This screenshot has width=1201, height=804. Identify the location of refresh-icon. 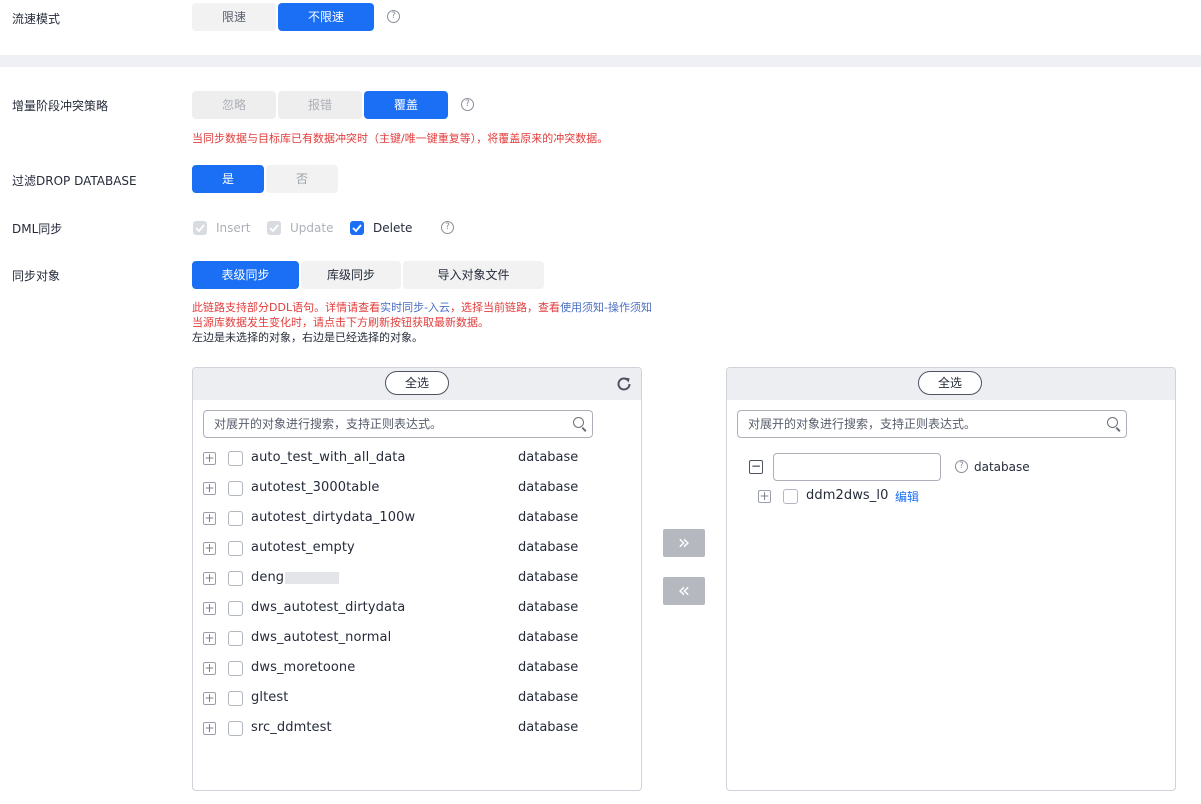
(624, 384).